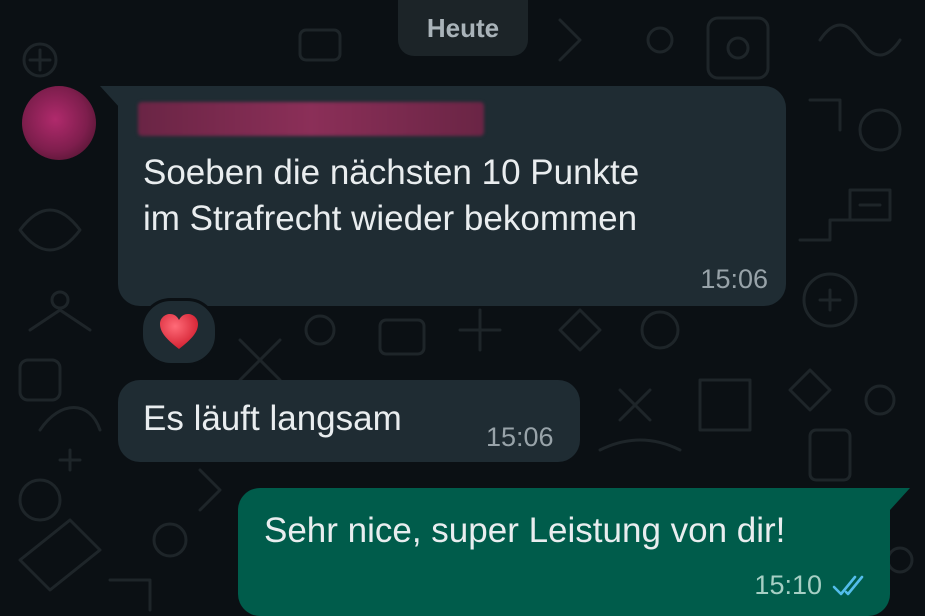 This screenshot has width=925, height=616. I want to click on date-chip: Heute, so click(463, 28).